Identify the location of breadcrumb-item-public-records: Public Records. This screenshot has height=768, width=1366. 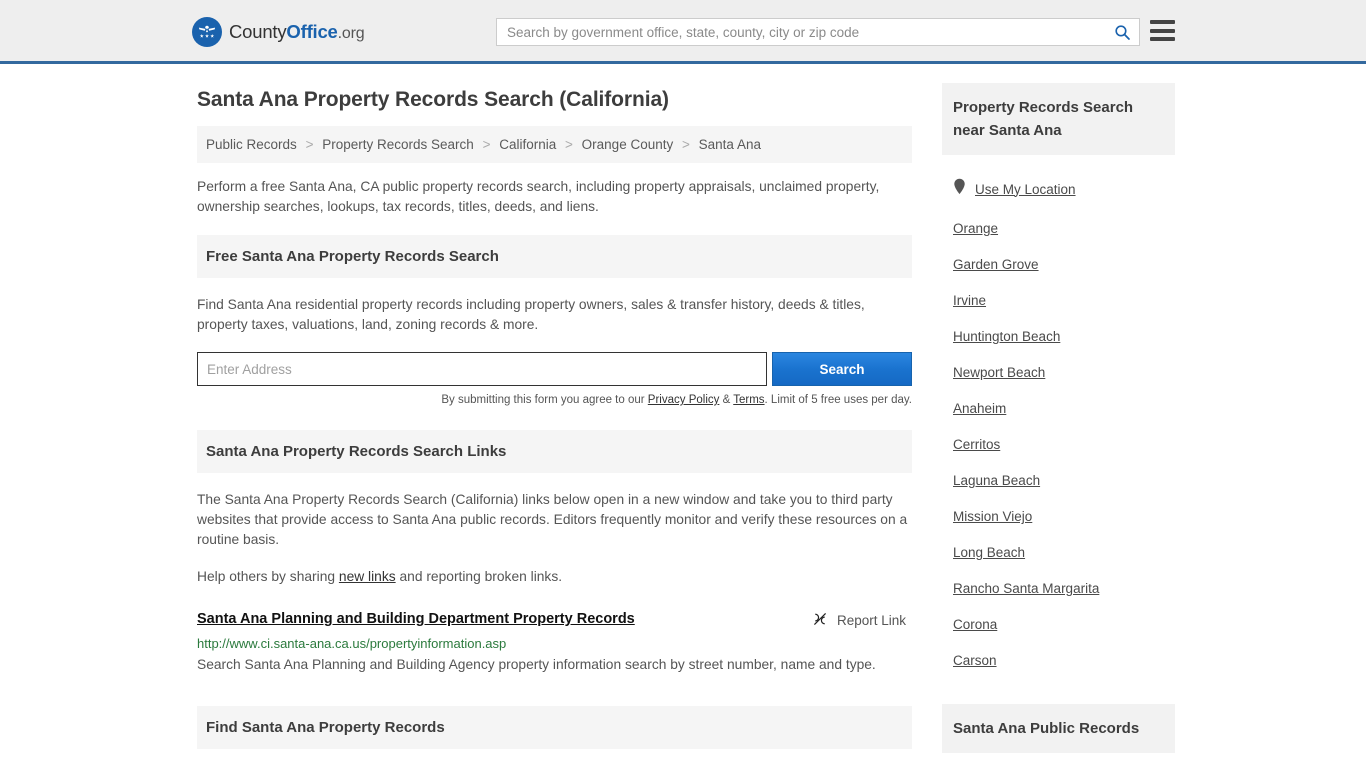
(251, 144).